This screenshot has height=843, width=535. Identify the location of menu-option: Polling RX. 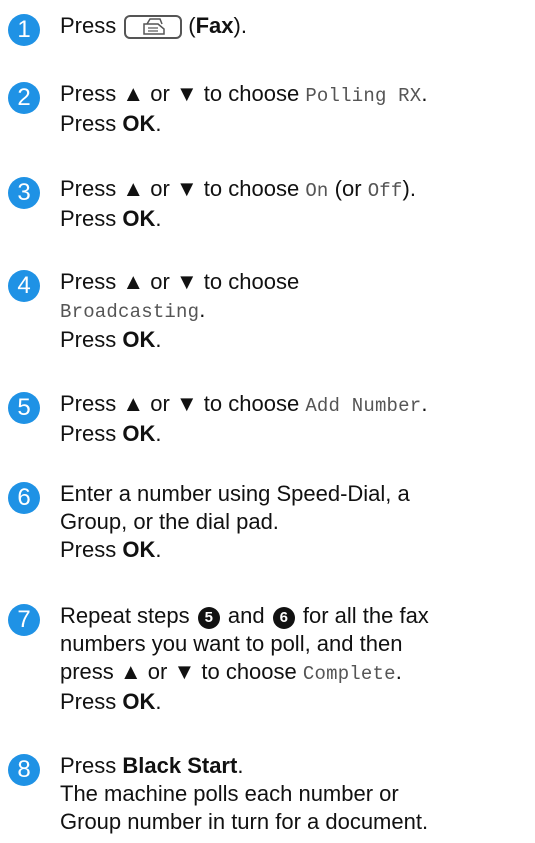
(363, 96).